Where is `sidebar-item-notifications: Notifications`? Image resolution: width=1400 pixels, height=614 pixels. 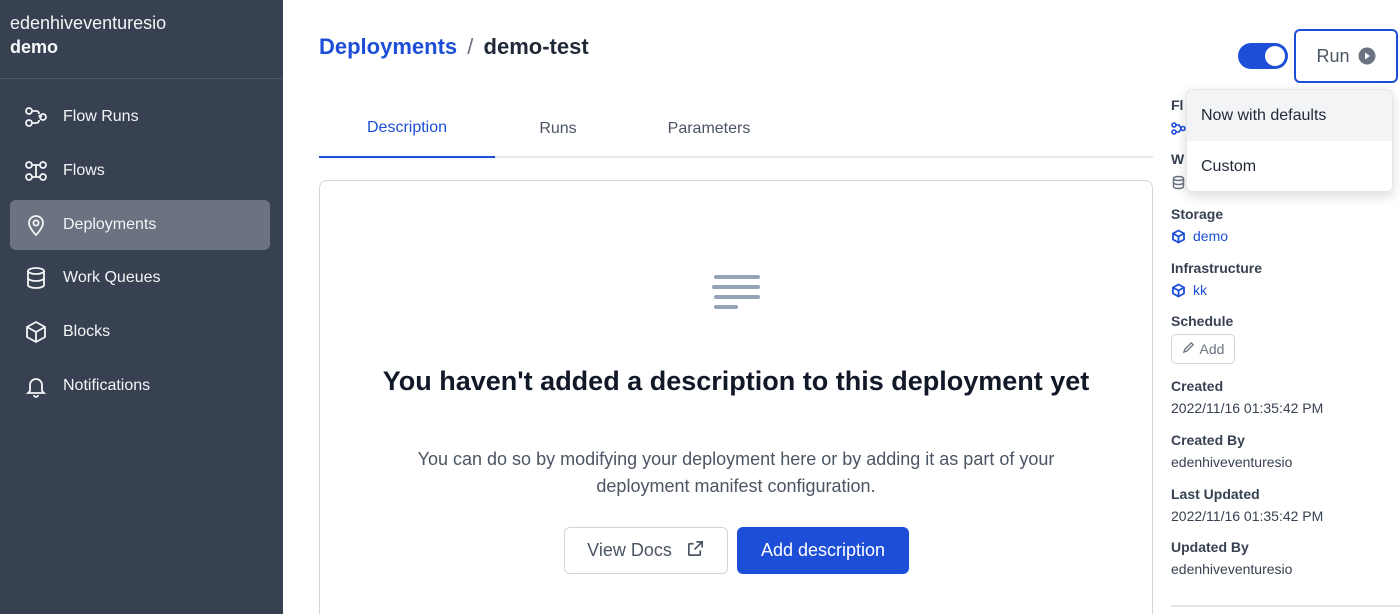 sidebar-item-notifications: Notifications is located at coordinates (140, 386).